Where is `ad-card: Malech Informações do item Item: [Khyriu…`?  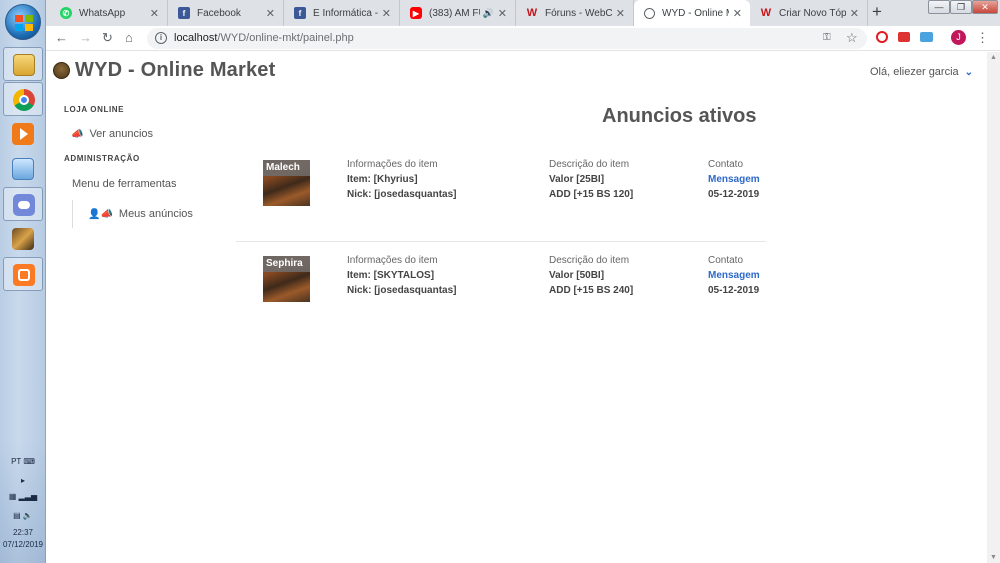
ad-card: Malech Informações do item Item: [Khyriu… is located at coordinates (501, 187).